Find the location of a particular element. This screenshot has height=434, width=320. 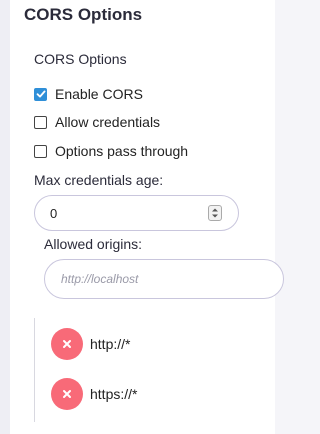

options-pass-through-checkbox-row: Options pass through is located at coordinates (111, 151).